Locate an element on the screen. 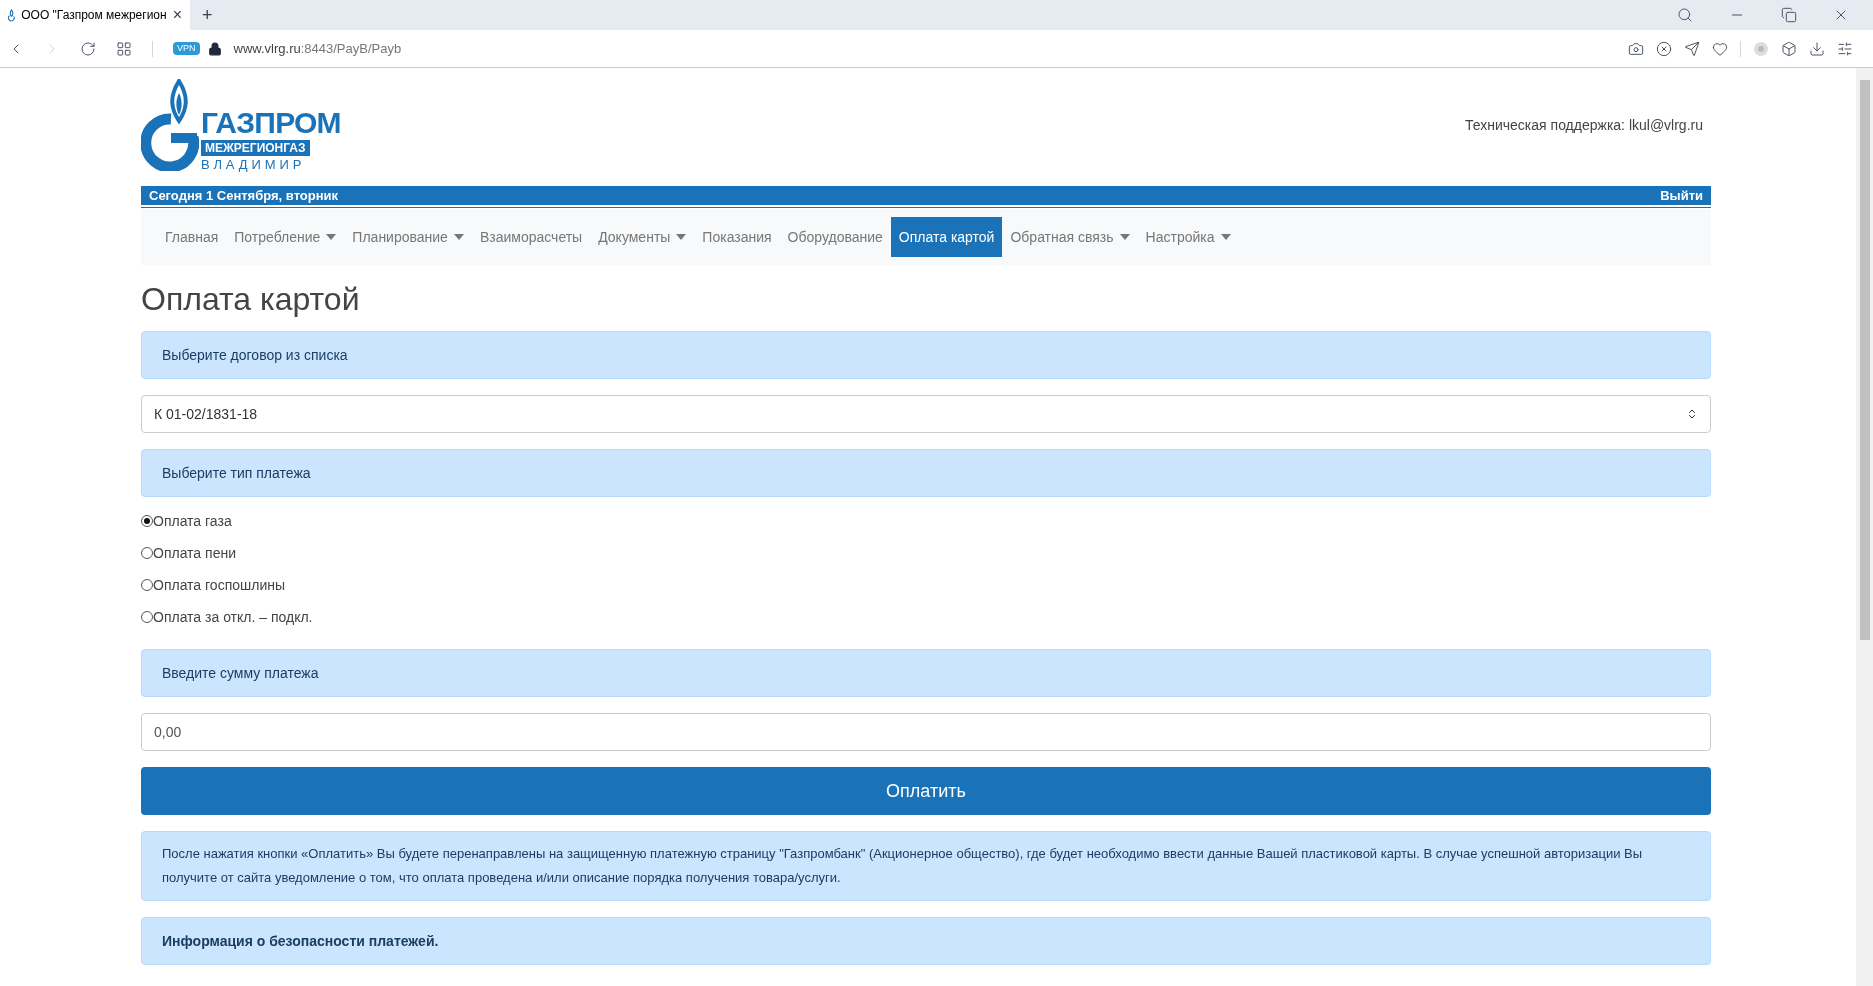 Image resolution: width=1873 pixels, height=986 pixels. heart-icon is located at coordinates (1720, 48).